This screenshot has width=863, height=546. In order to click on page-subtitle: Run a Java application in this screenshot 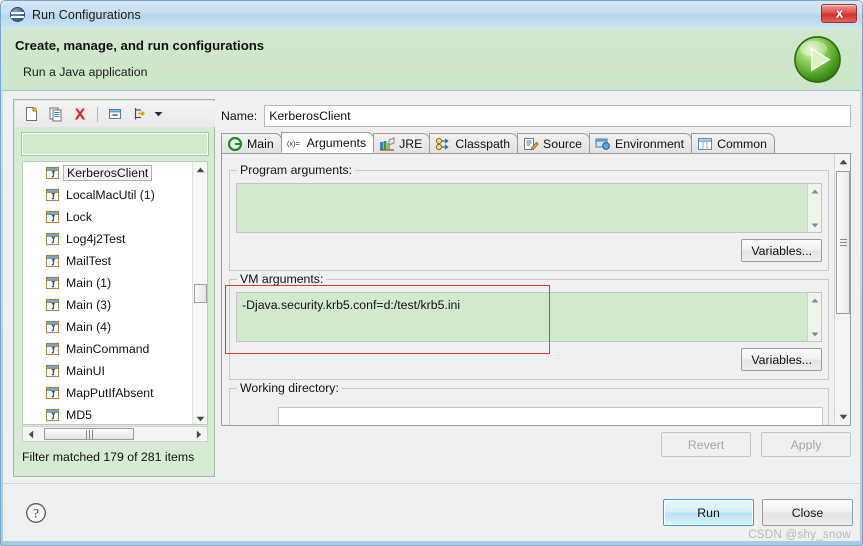, I will do `click(85, 72)`.